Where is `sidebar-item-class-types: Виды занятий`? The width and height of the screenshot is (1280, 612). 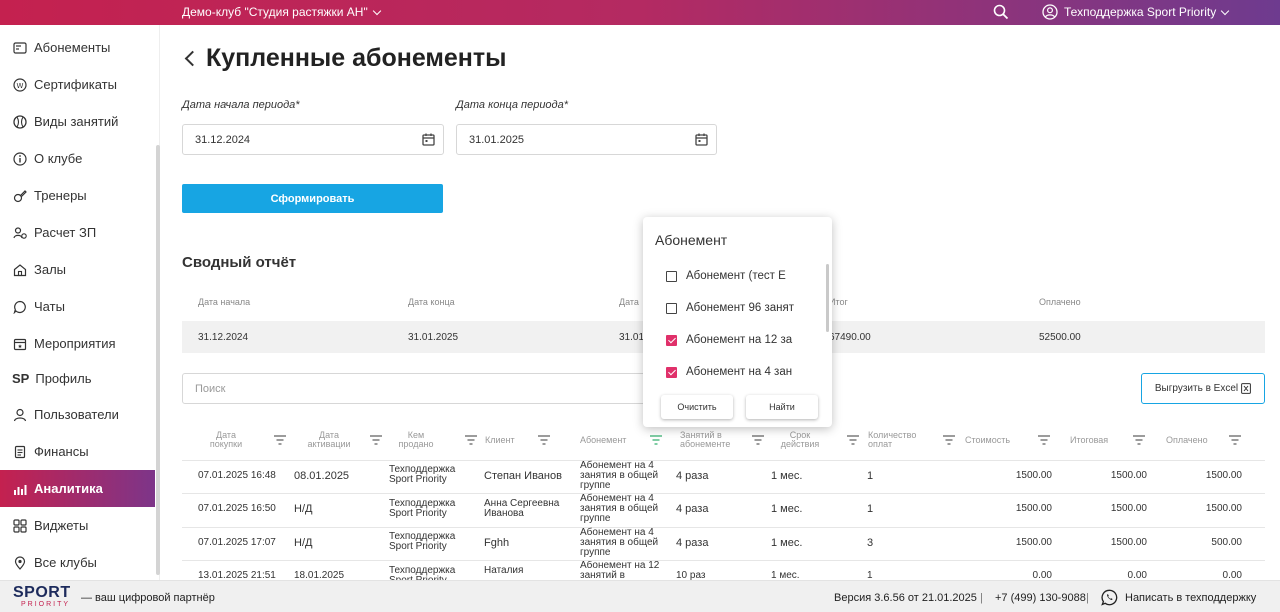 sidebar-item-class-types: Виды занятий is located at coordinates (77, 121).